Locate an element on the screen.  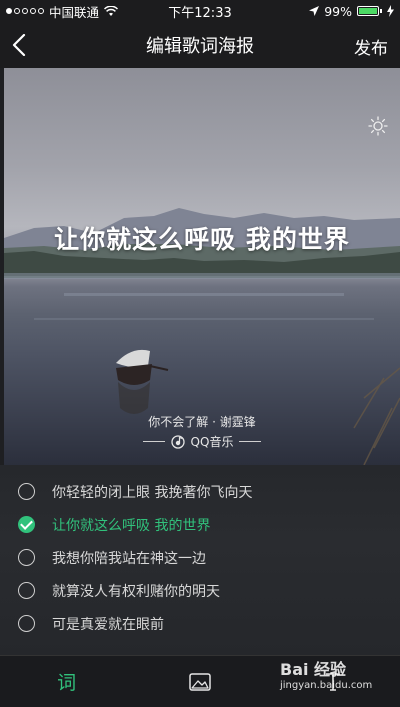
lyric-row: 只是我们是否看见 is located at coordinates (200, 647).